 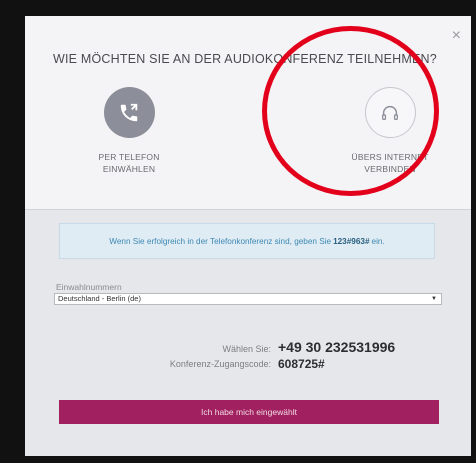 I want to click on access-code-value: 608725#, so click(x=301, y=364).